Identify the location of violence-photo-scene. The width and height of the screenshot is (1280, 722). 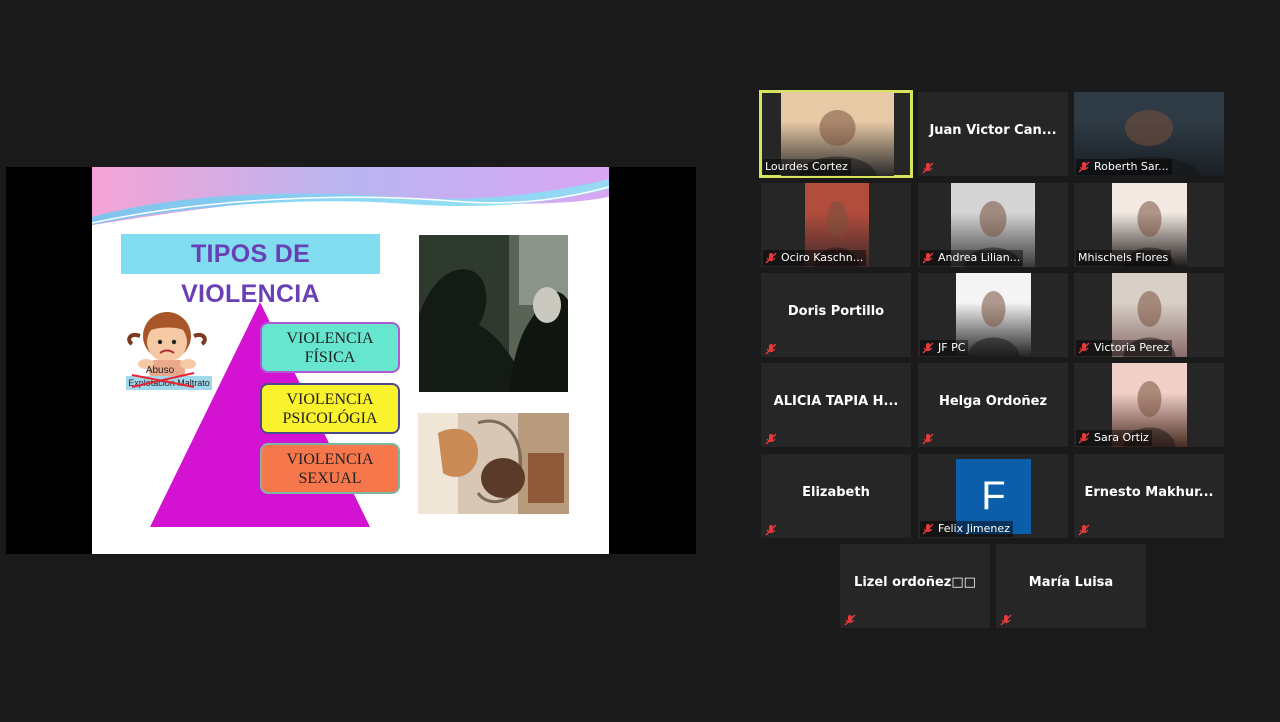
(493, 463).